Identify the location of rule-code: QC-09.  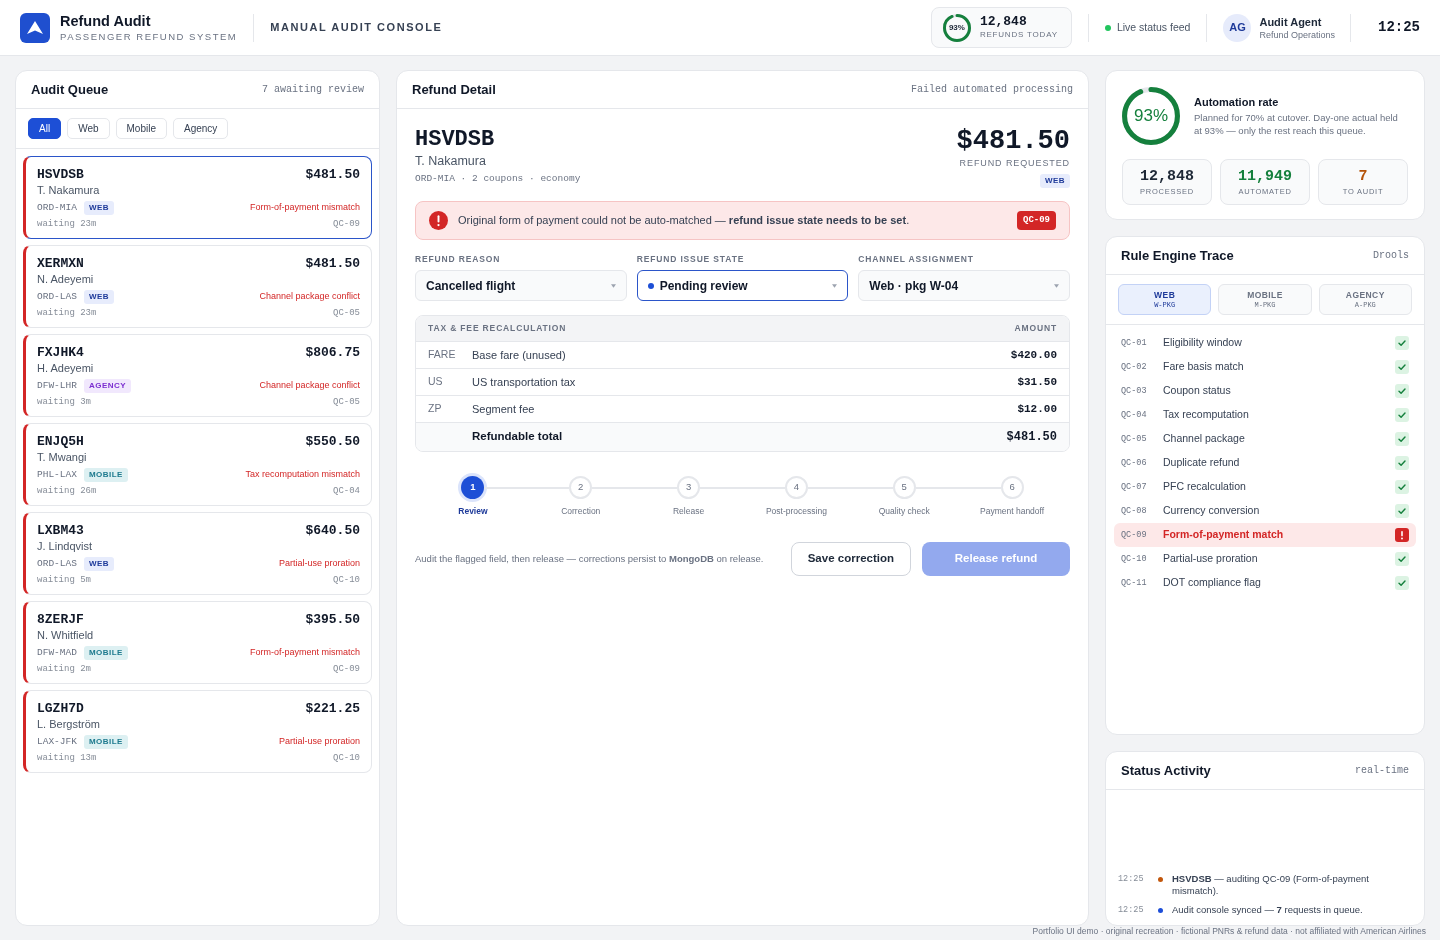
(346, 669).